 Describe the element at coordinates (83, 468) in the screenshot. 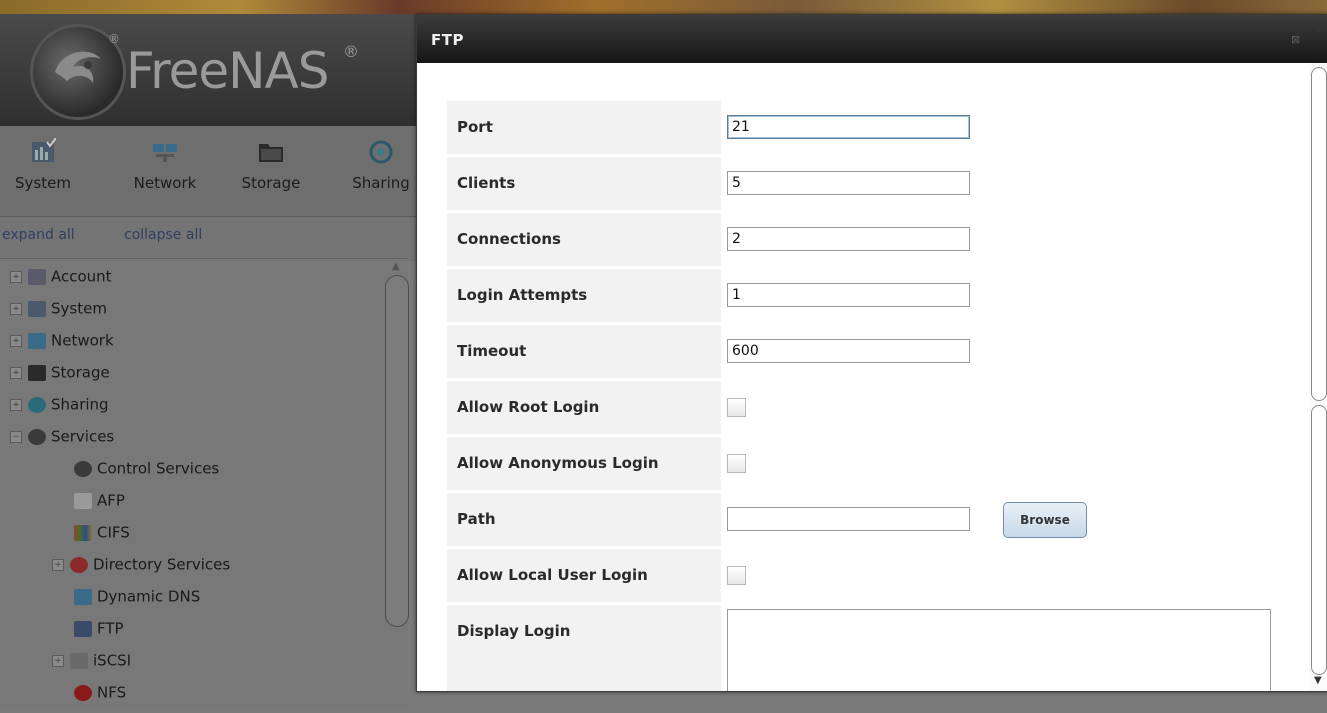

I see `gear-icon` at that location.